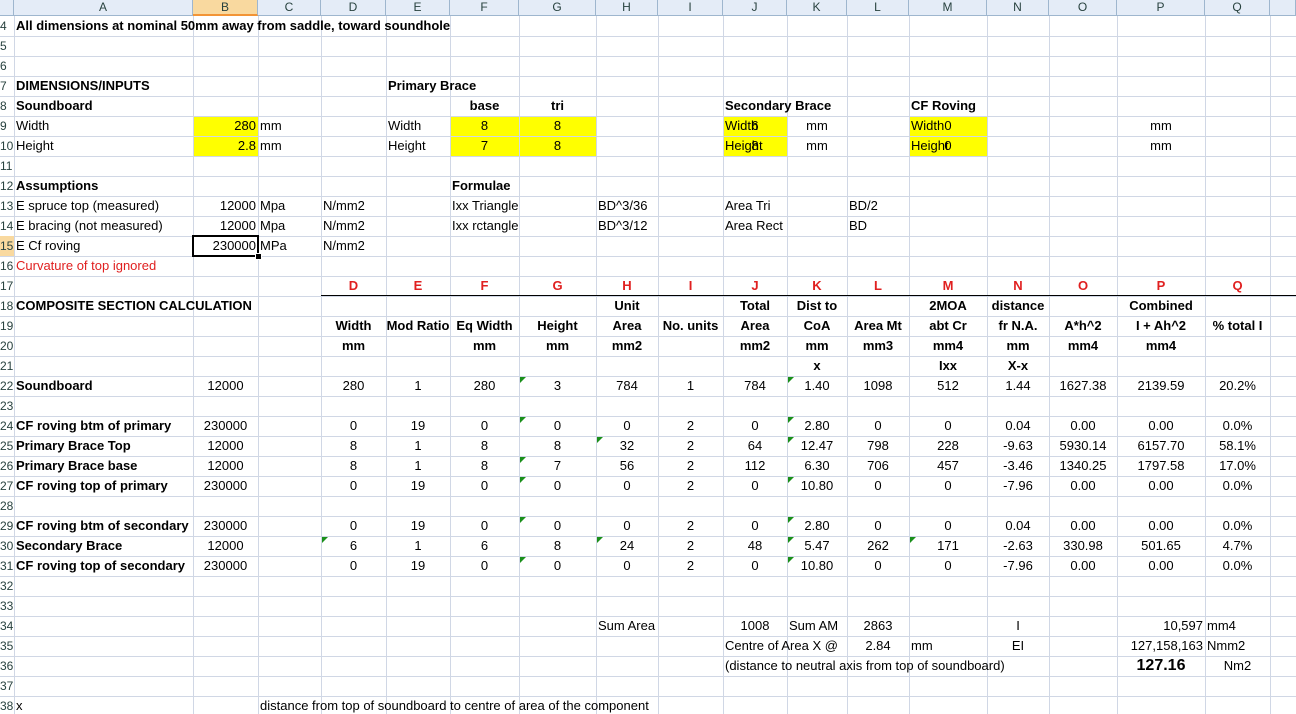 Image resolution: width=1296 pixels, height=714 pixels. I want to click on cell-J25: 64, so click(755, 446).